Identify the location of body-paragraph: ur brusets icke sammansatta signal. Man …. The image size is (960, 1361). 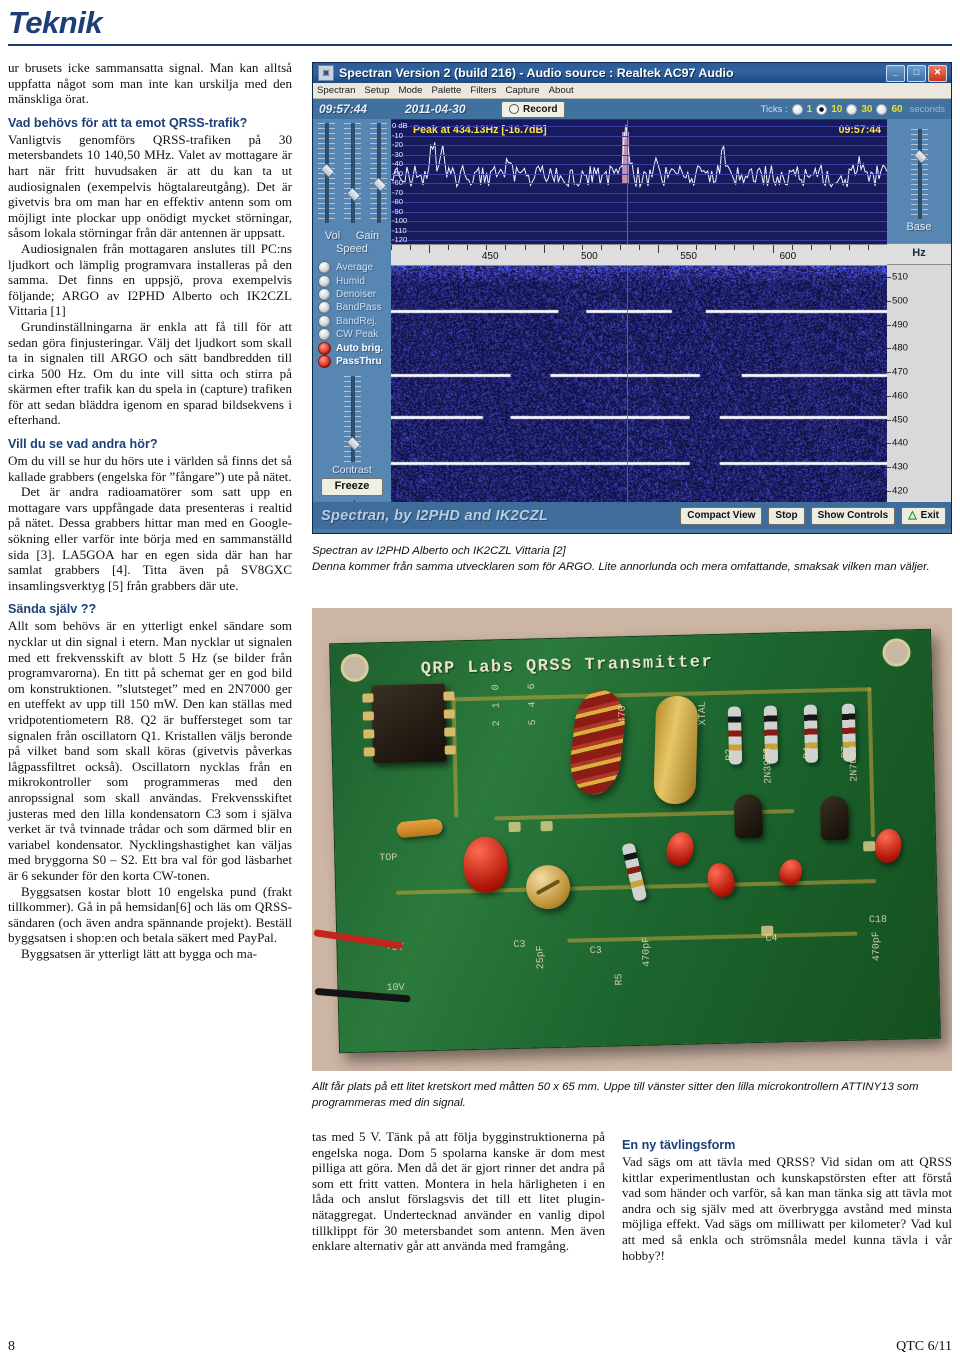
(150, 83).